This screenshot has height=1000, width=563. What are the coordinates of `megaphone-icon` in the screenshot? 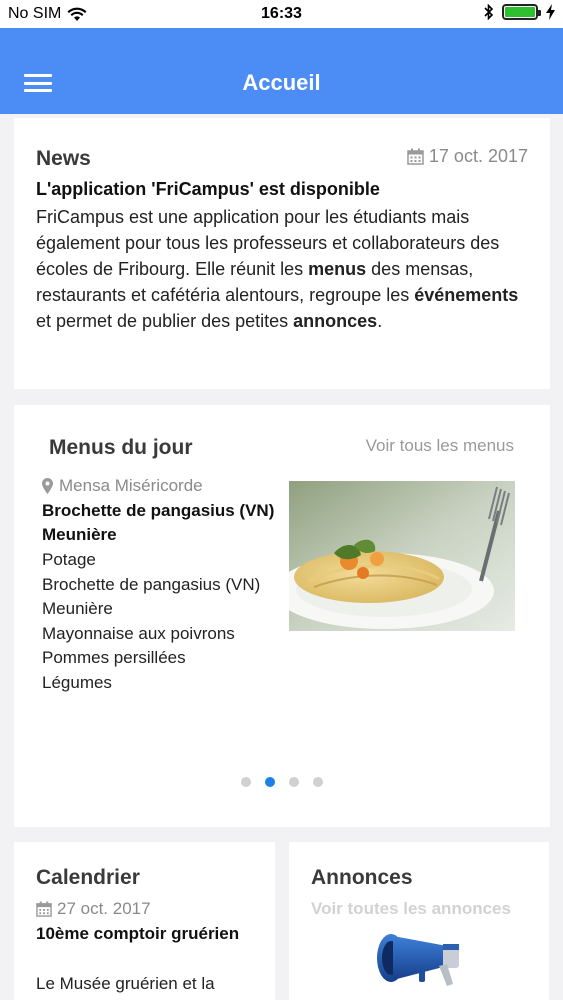 It's located at (418, 960).